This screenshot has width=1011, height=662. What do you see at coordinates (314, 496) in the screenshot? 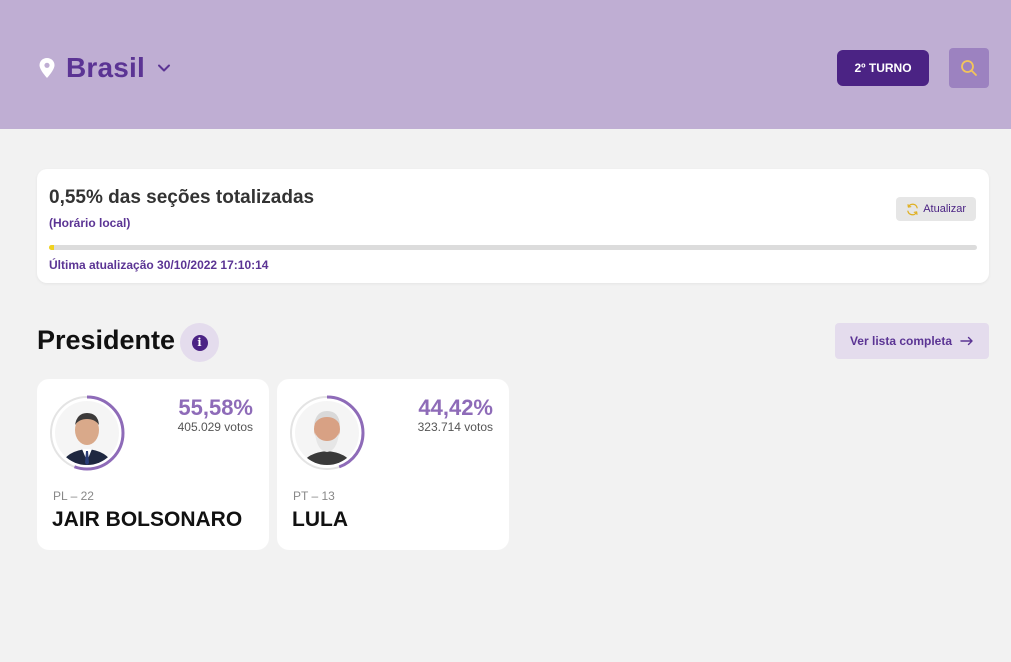
I see `candidate-party-number: PT – 13` at bounding box center [314, 496].